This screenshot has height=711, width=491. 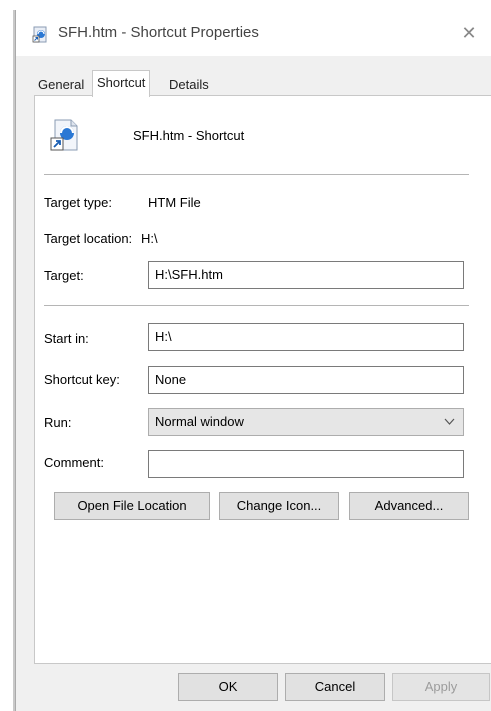 What do you see at coordinates (306, 337) in the screenshot?
I see `start-in-field: H:\` at bounding box center [306, 337].